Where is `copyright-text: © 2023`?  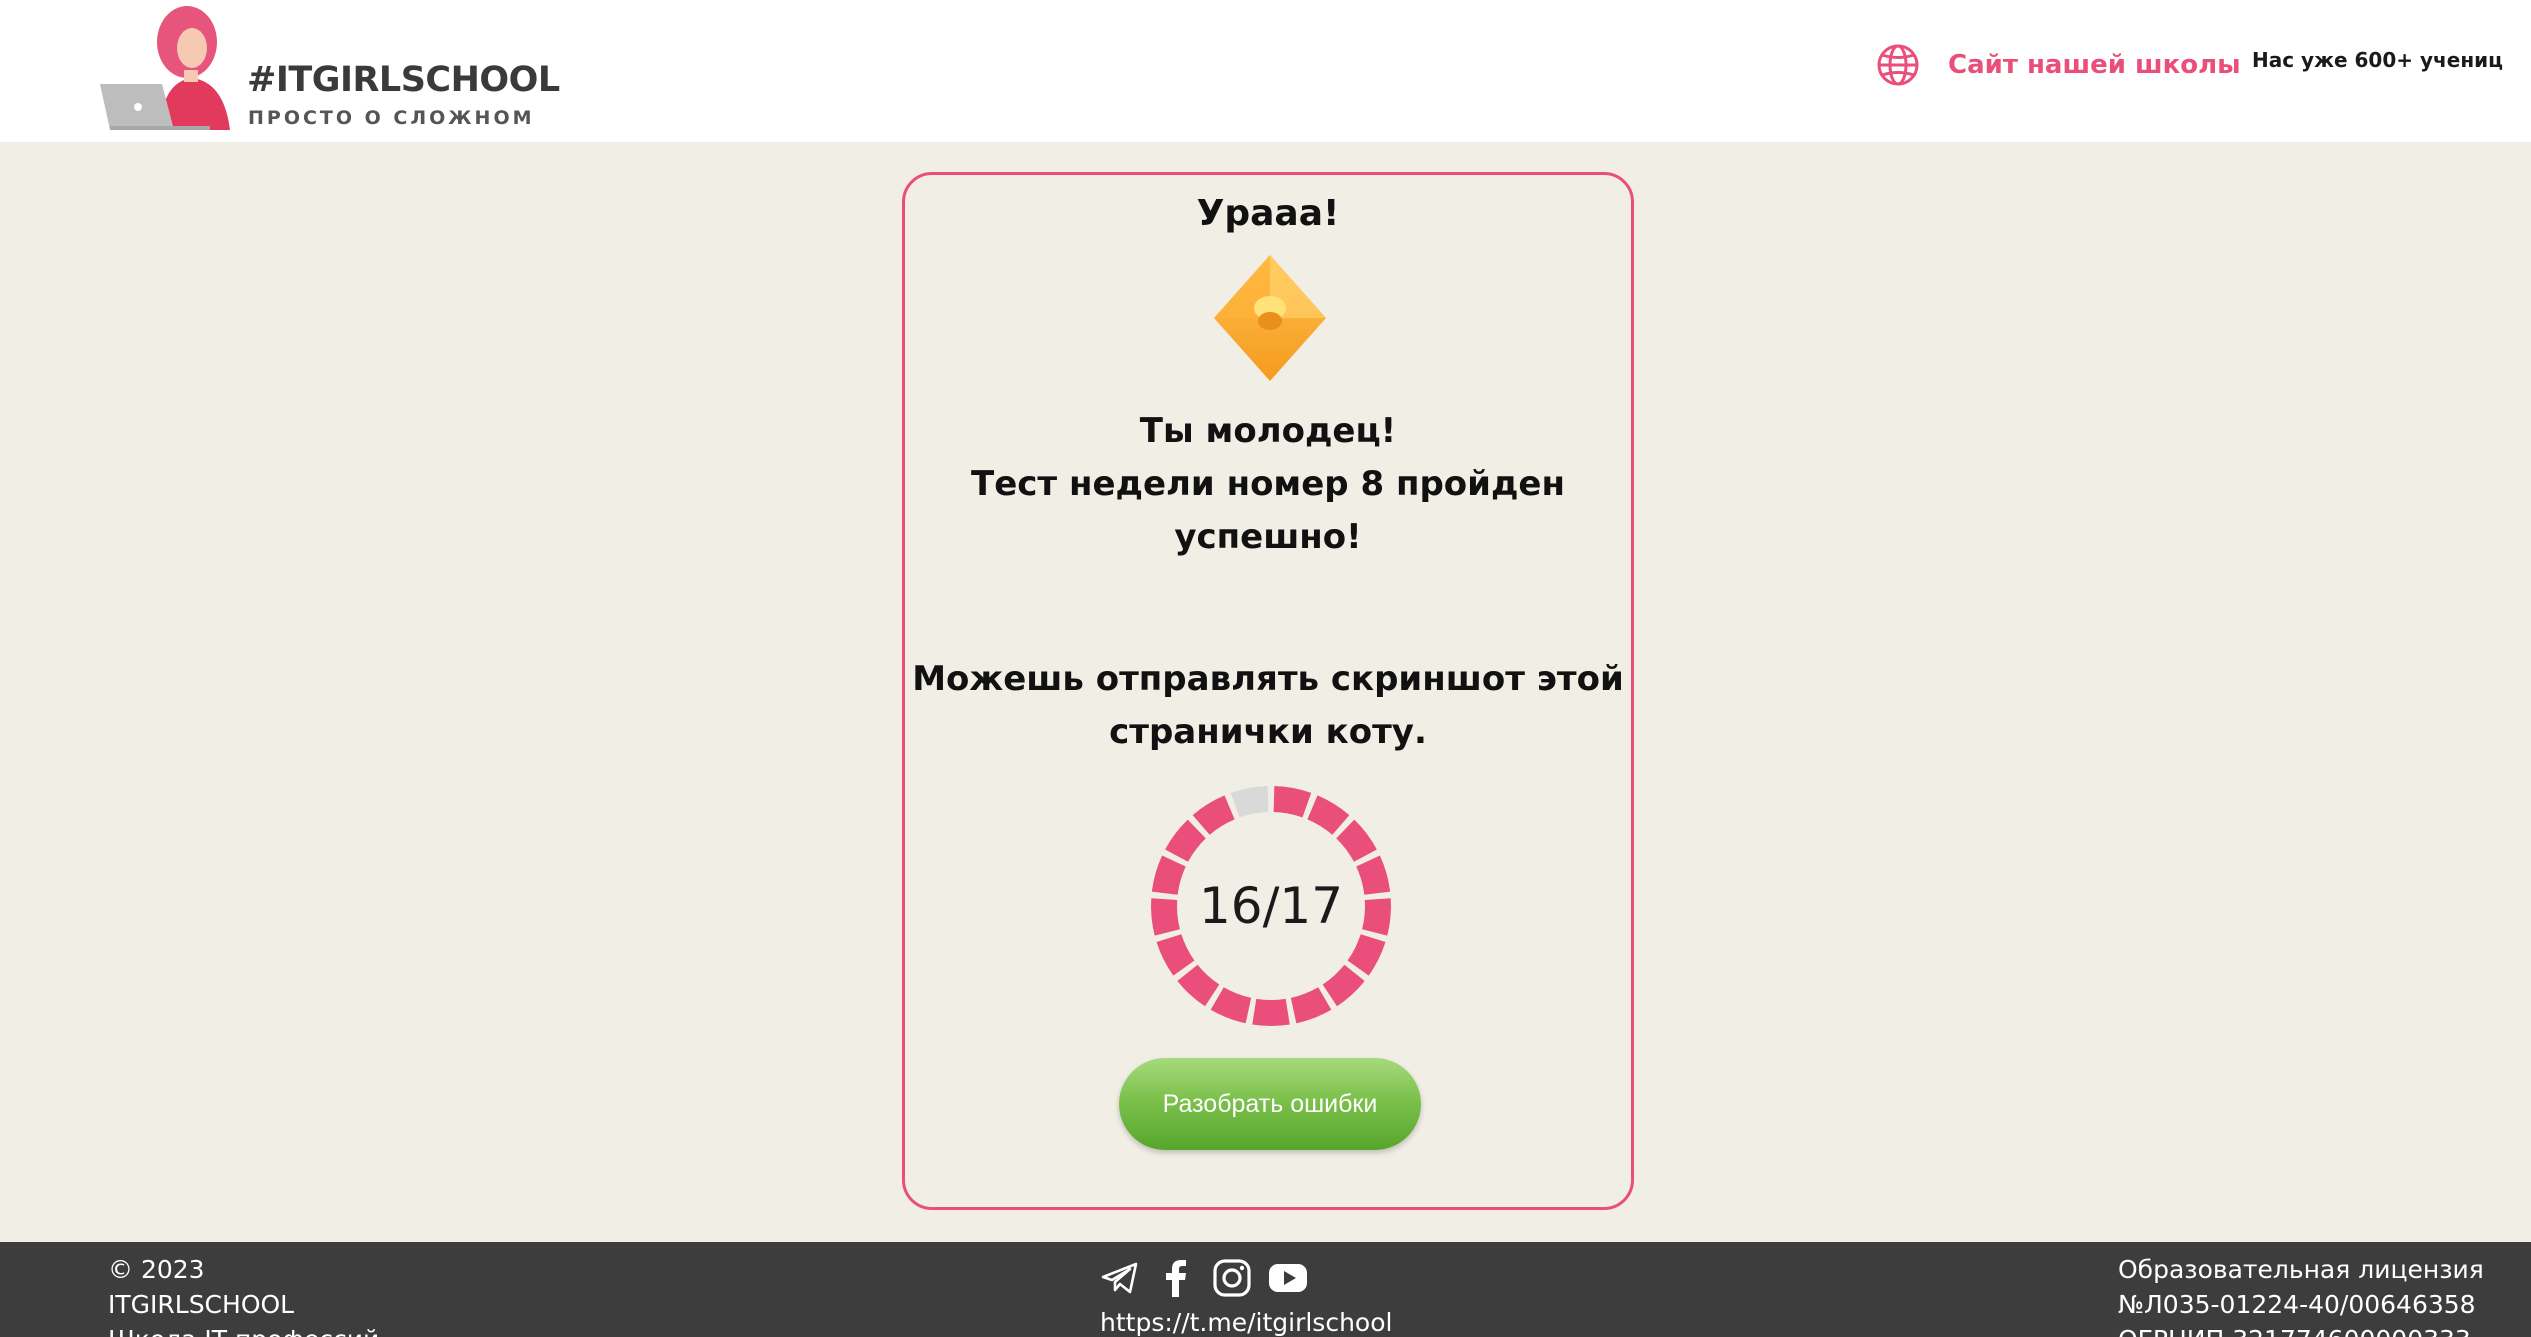
copyright-text: © 2023 is located at coordinates (156, 1269).